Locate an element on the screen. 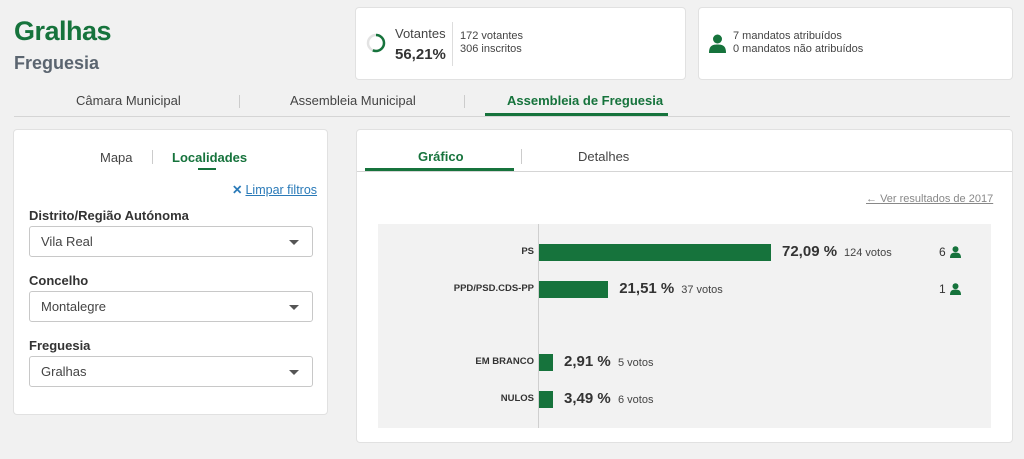  bar-votes: 37 votos is located at coordinates (702, 290).